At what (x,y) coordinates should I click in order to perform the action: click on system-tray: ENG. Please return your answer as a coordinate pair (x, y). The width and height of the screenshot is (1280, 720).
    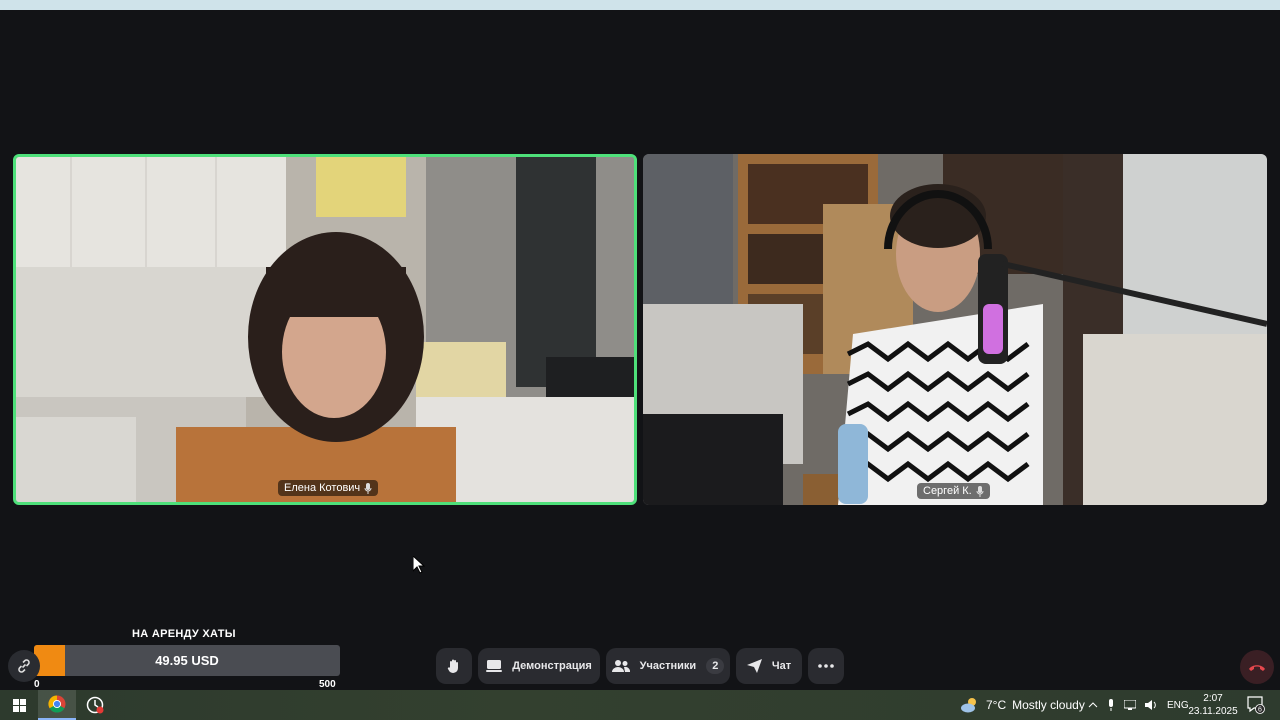
    Looking at the image, I should click on (1138, 705).